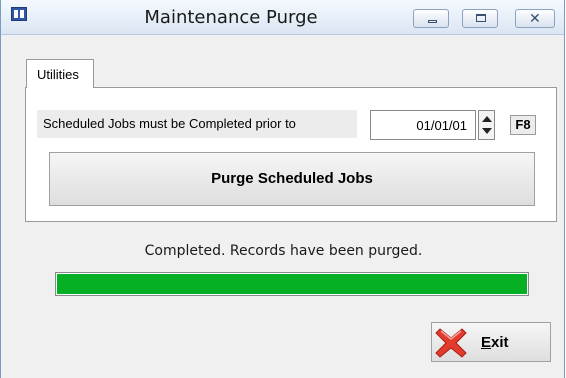  Describe the element at coordinates (441, 125) in the screenshot. I see `completion-date-value: 01/01/01` at that location.